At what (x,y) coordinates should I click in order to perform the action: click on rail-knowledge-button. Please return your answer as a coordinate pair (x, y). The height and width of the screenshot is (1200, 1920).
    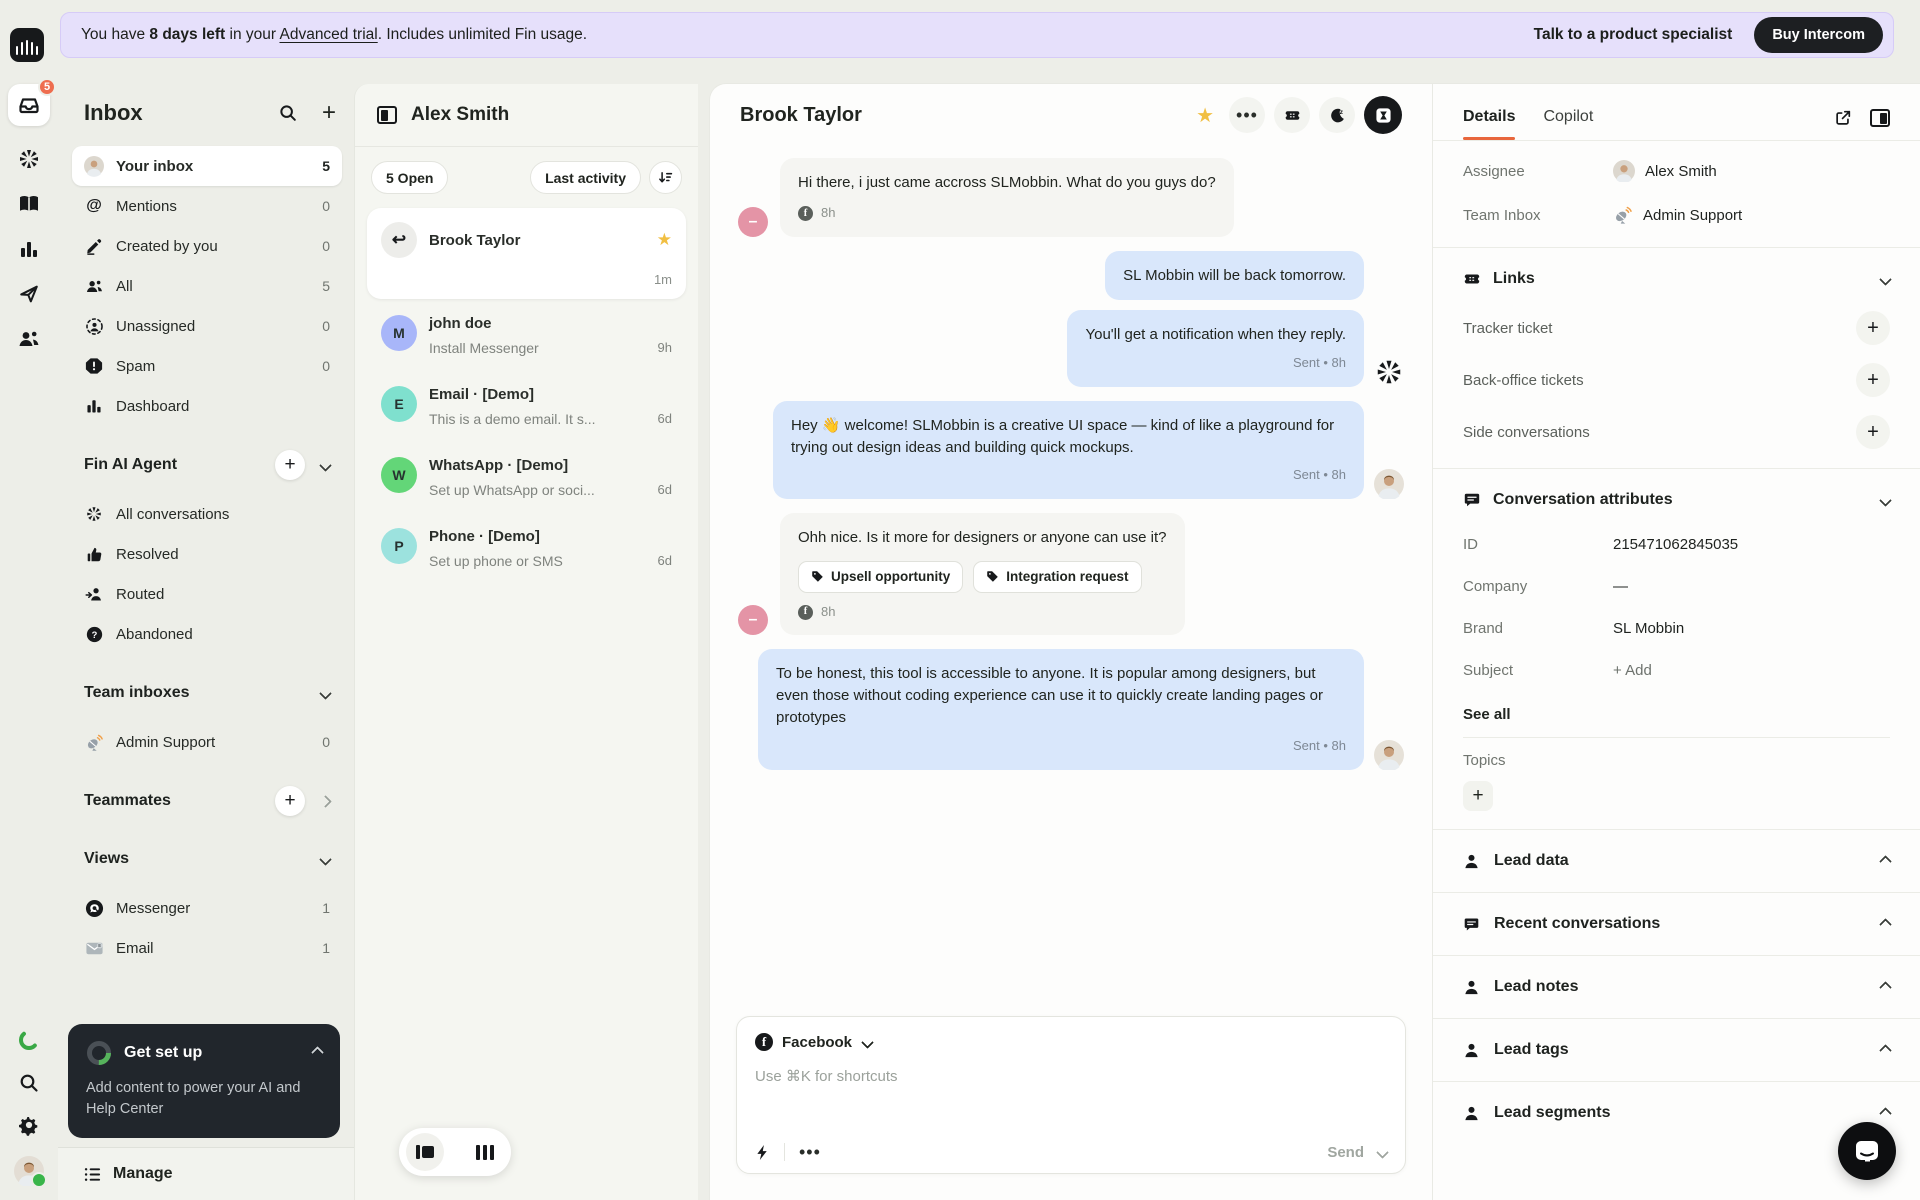
    Looking at the image, I should click on (29, 204).